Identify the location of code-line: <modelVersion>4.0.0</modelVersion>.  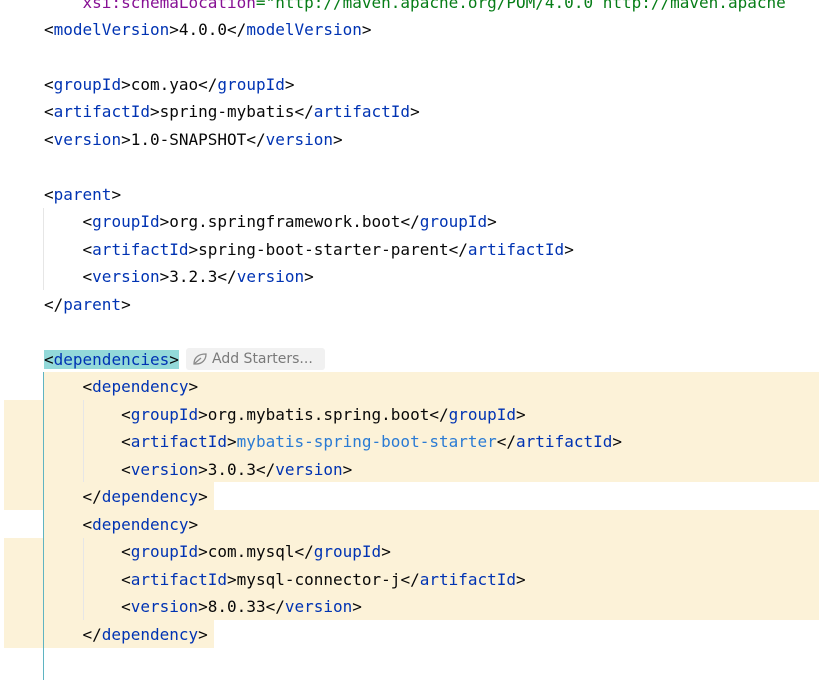
(208, 29).